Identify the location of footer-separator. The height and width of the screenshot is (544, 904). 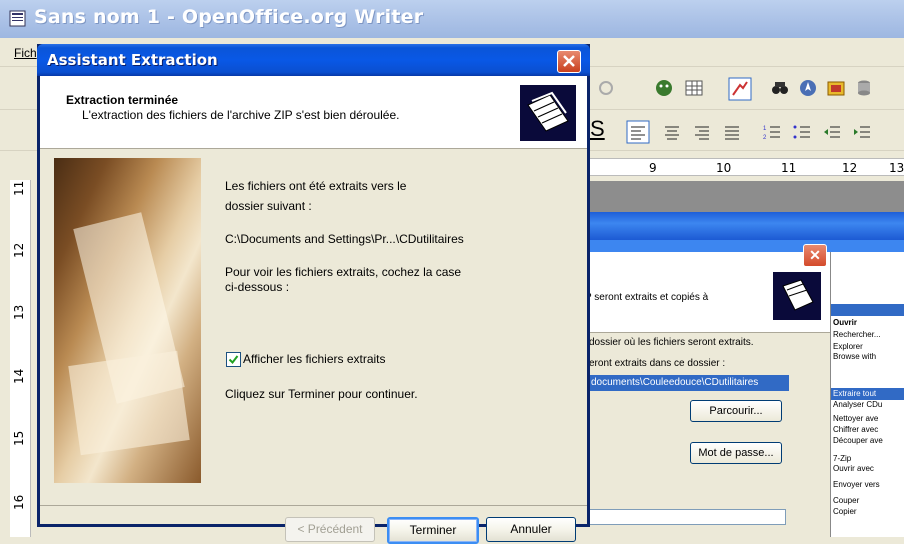
(313, 505).